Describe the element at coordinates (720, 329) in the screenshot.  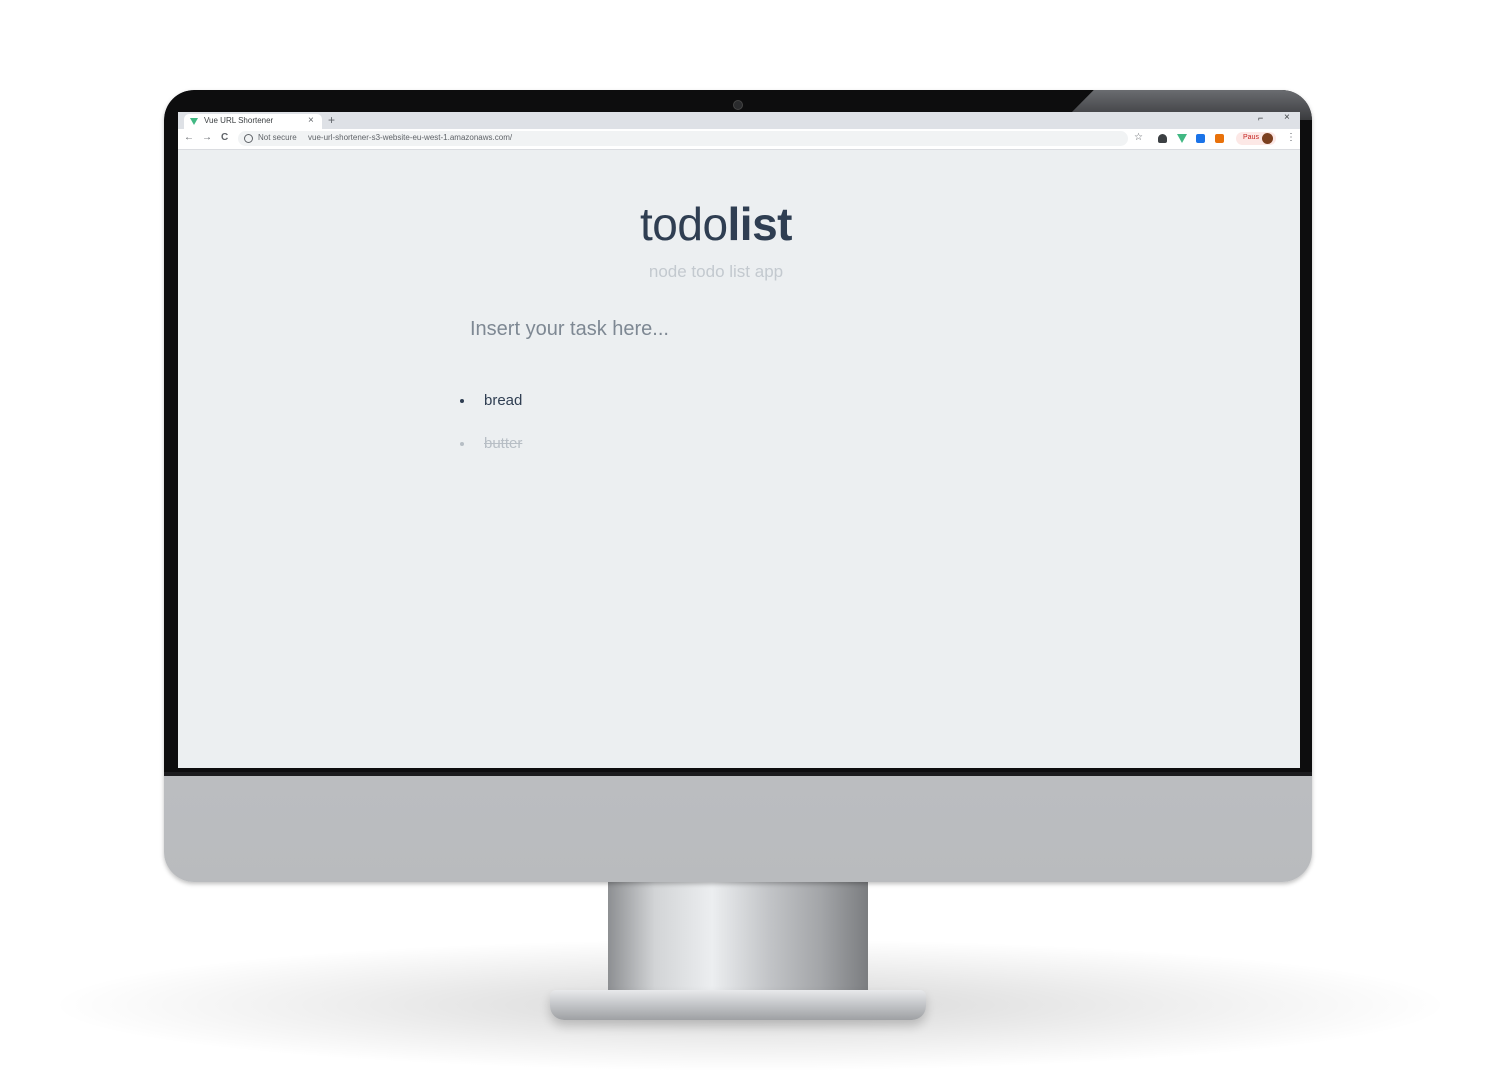
I see `task-input` at that location.